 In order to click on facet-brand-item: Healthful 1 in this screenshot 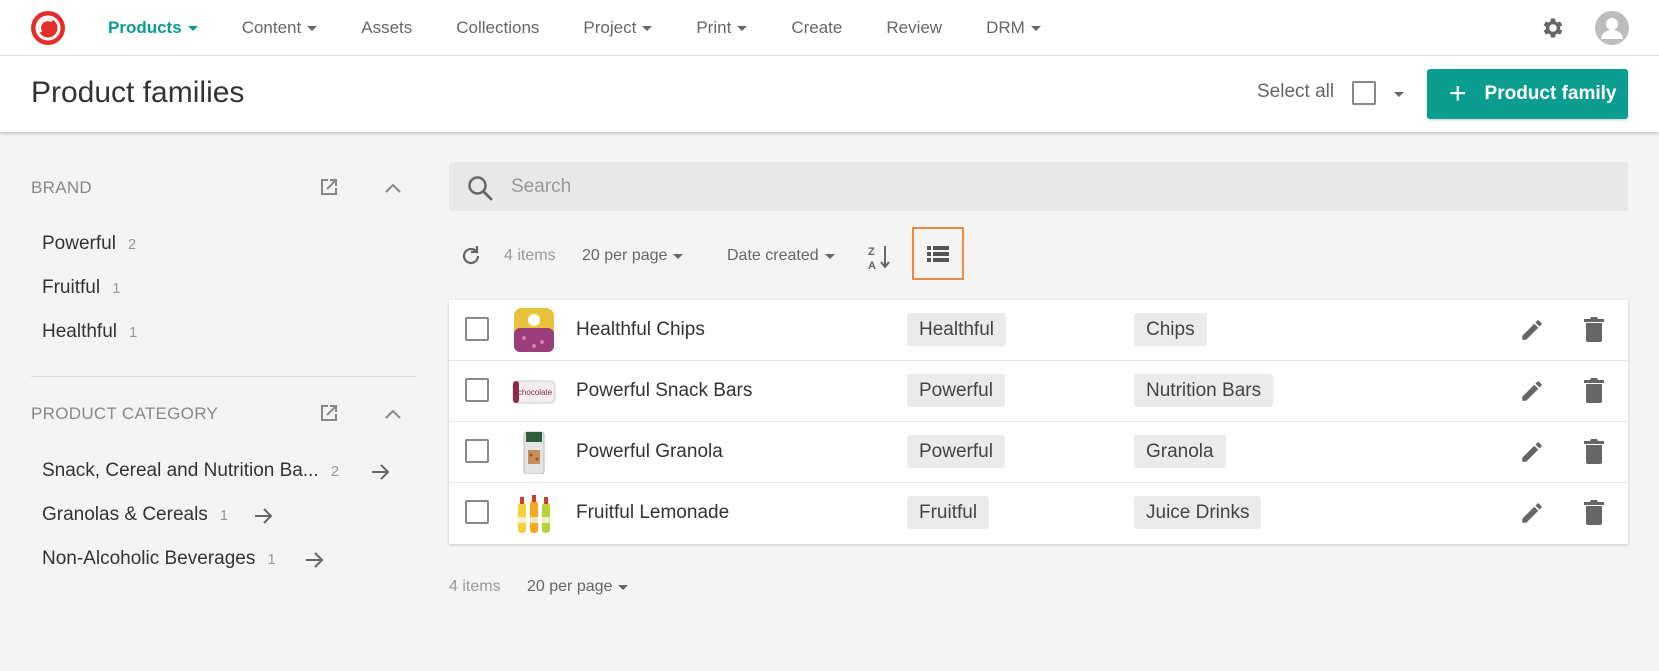, I will do `click(89, 332)`.